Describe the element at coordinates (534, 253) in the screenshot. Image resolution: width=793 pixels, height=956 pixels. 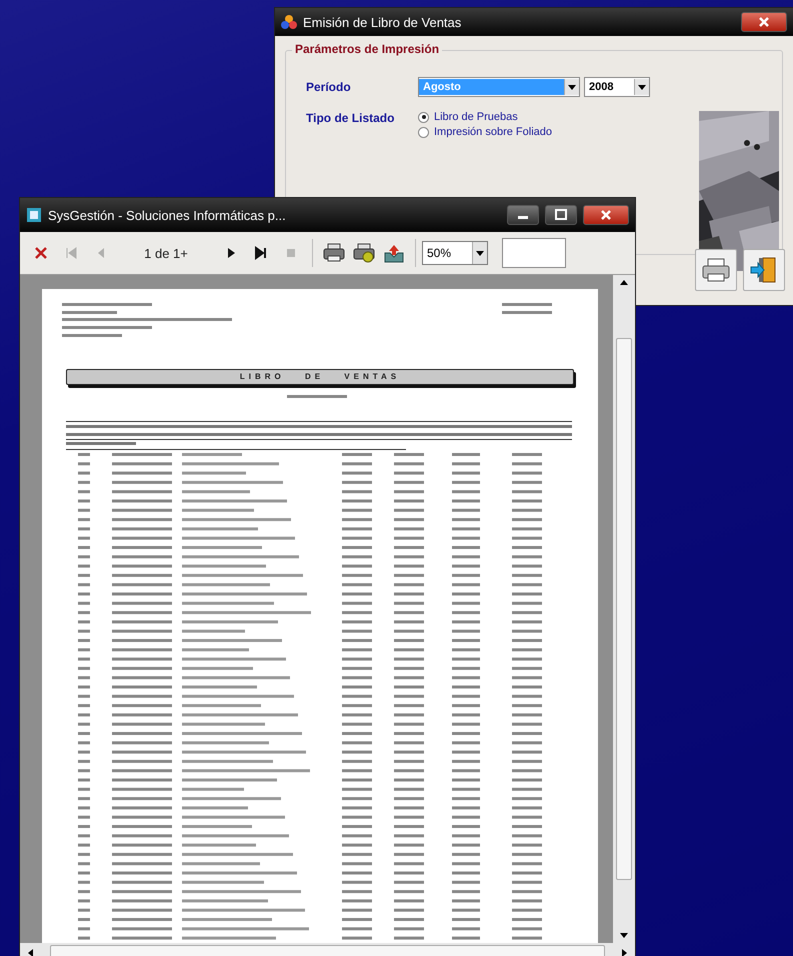
I see `search-field` at that location.